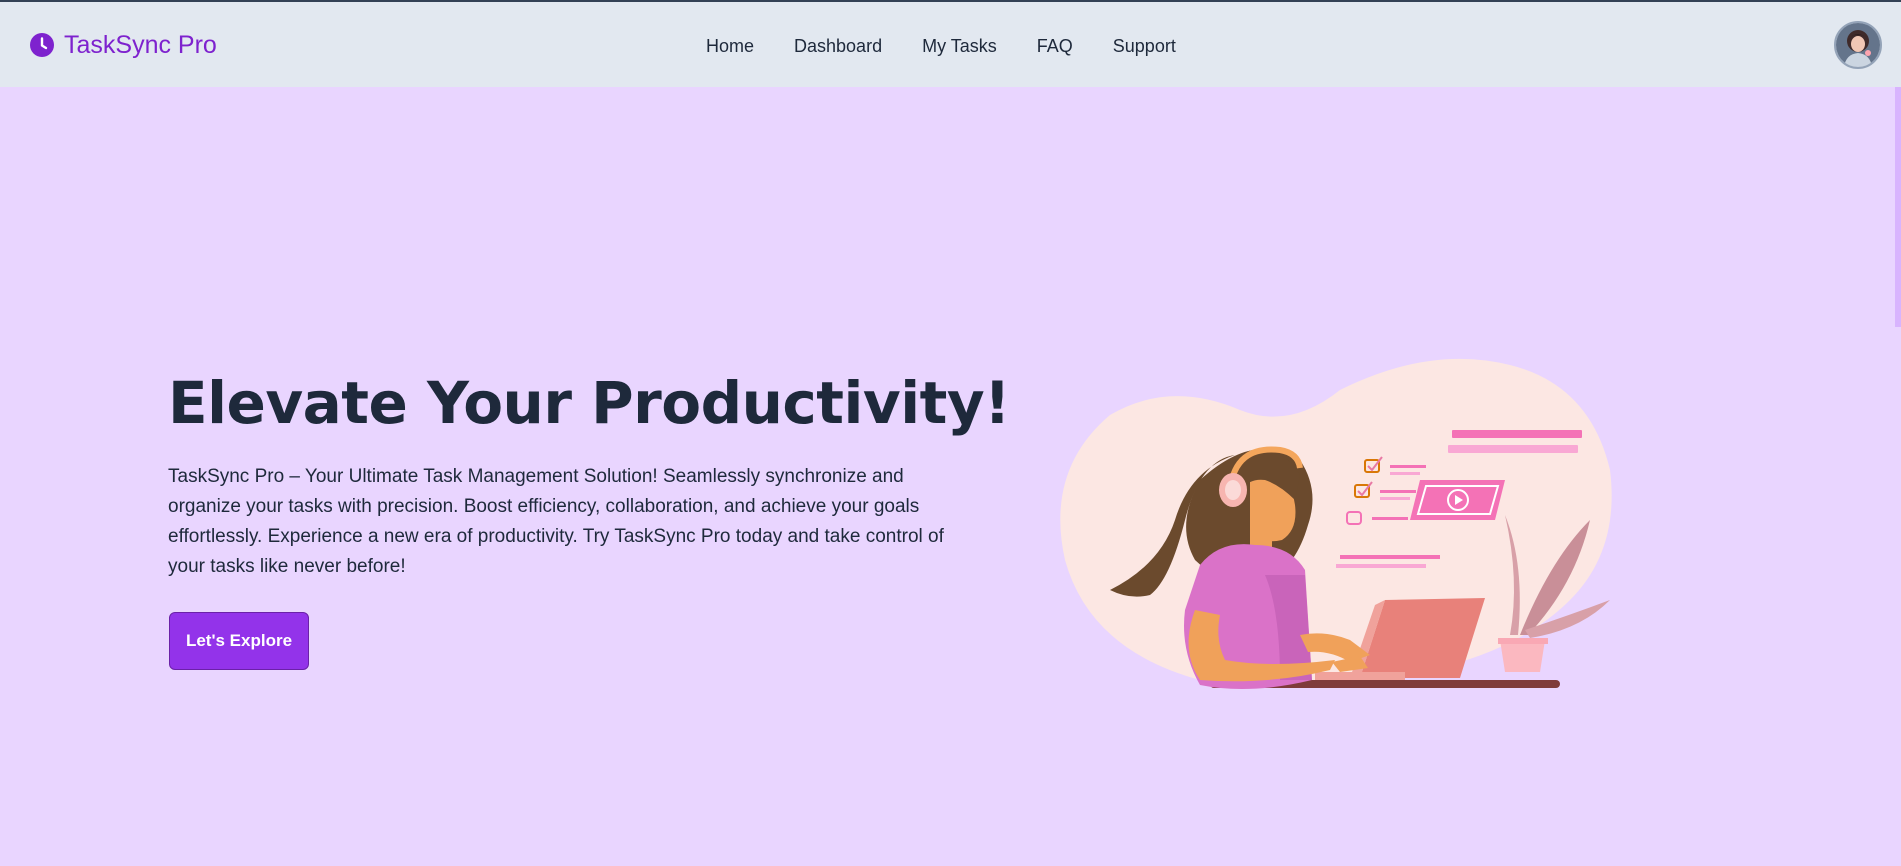  I want to click on nav-link-dashboard: Dashboard, so click(838, 46).